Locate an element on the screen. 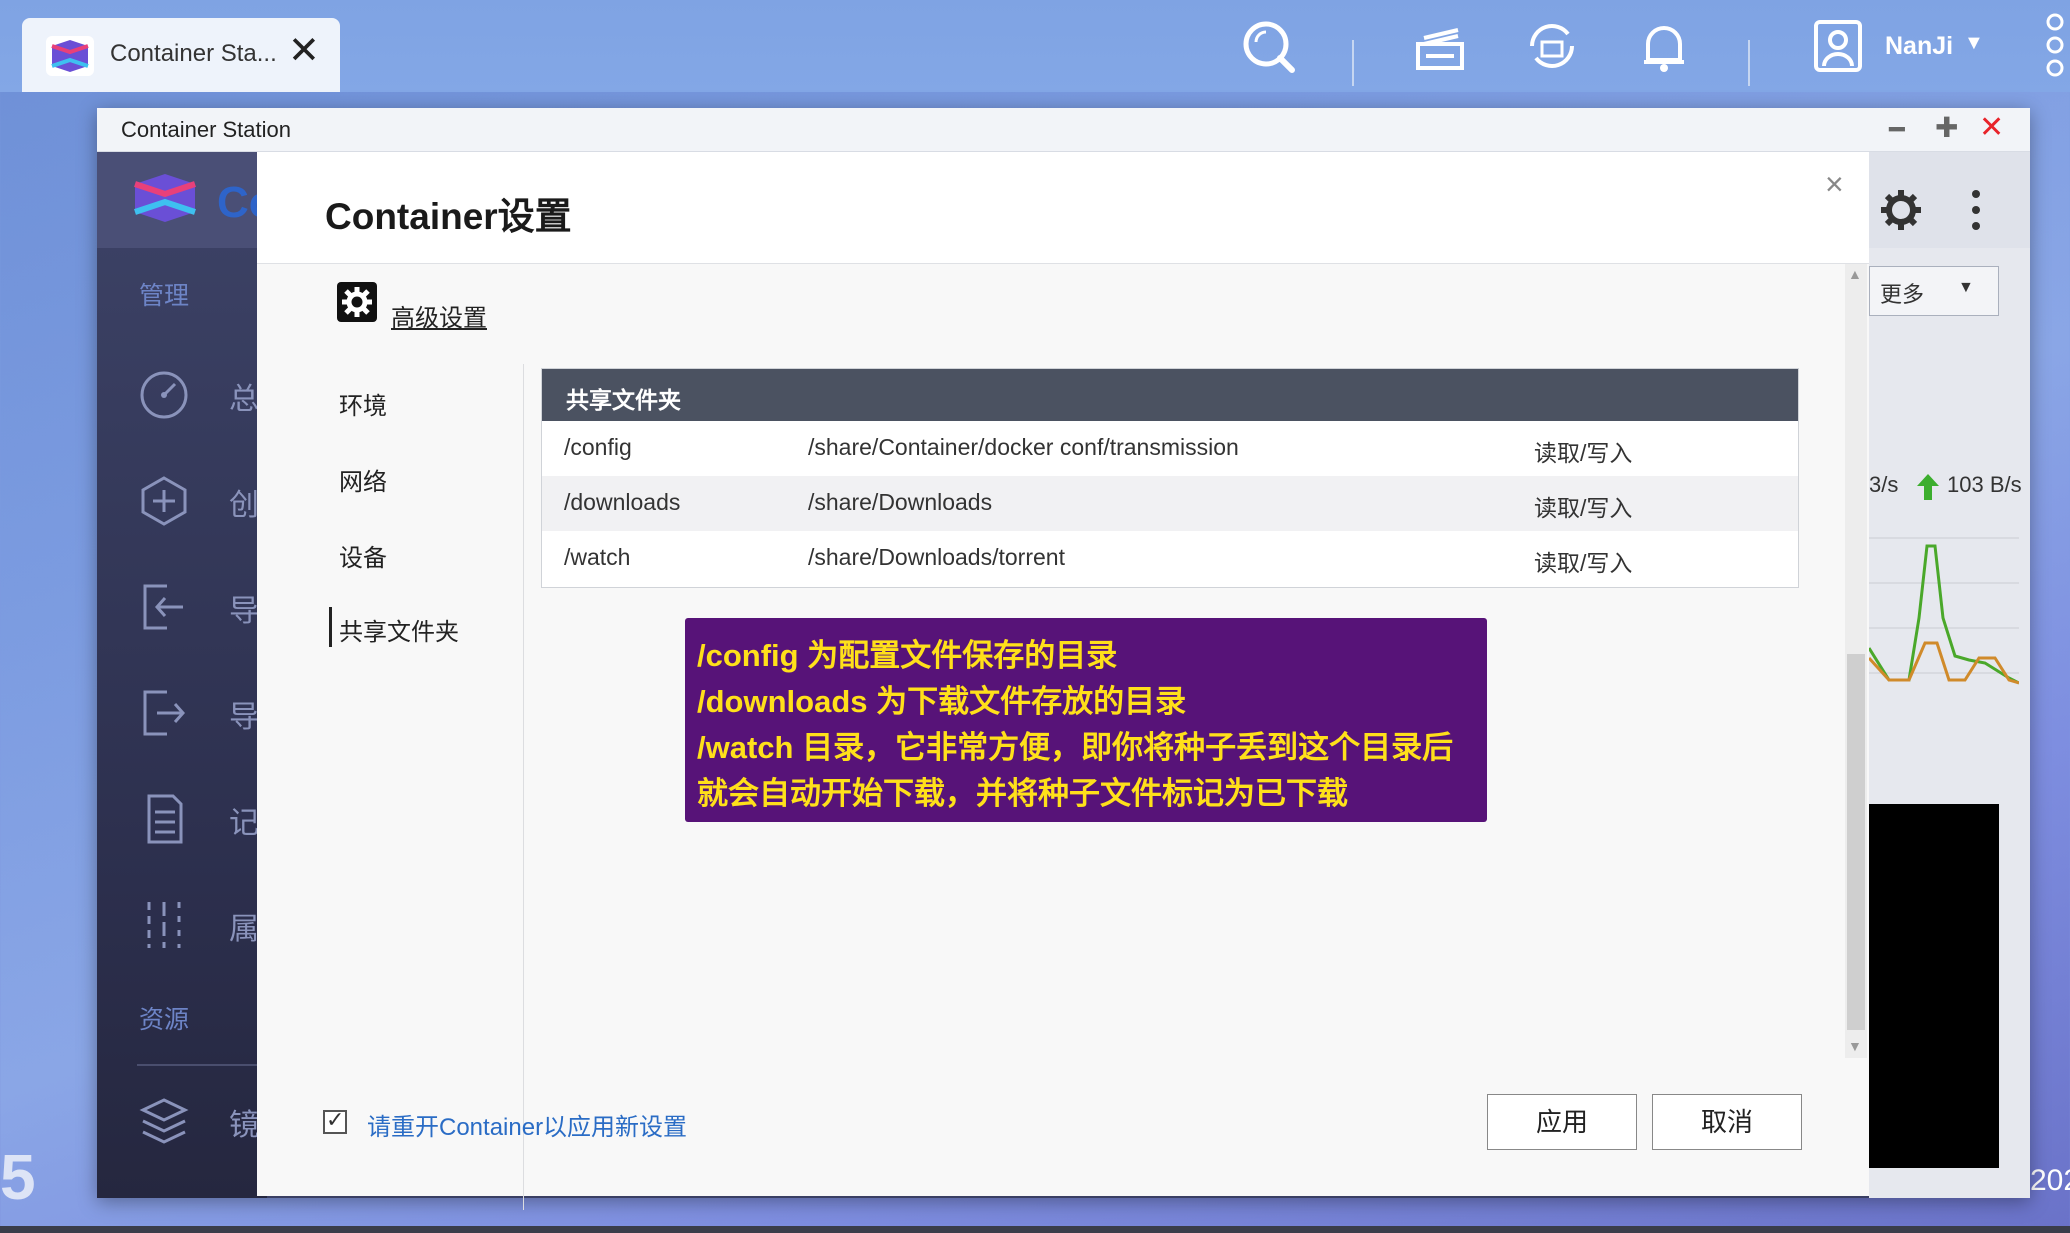 This screenshot has height=1233, width=2070. table-row: /watch /share/Downloads/torrent 读取/写入 is located at coordinates (1170, 558).